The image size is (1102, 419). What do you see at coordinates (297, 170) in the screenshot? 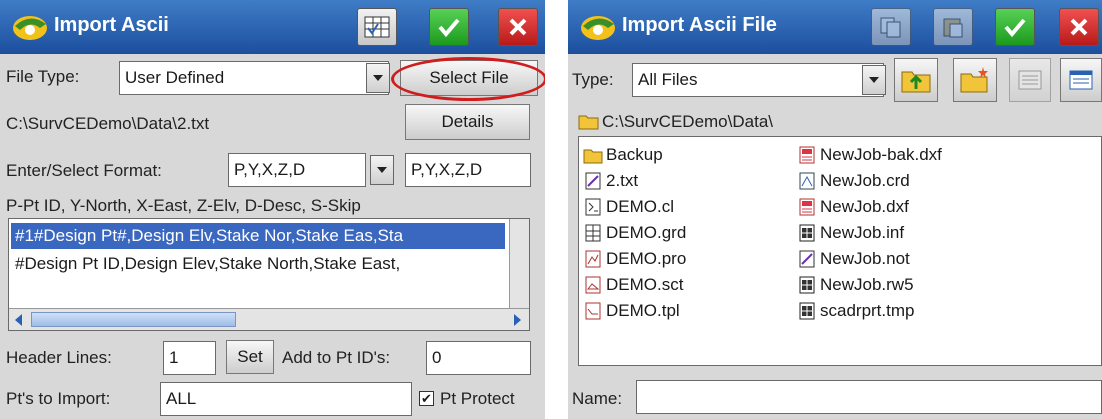
I see `format-select: P,Y,X,Z,D` at bounding box center [297, 170].